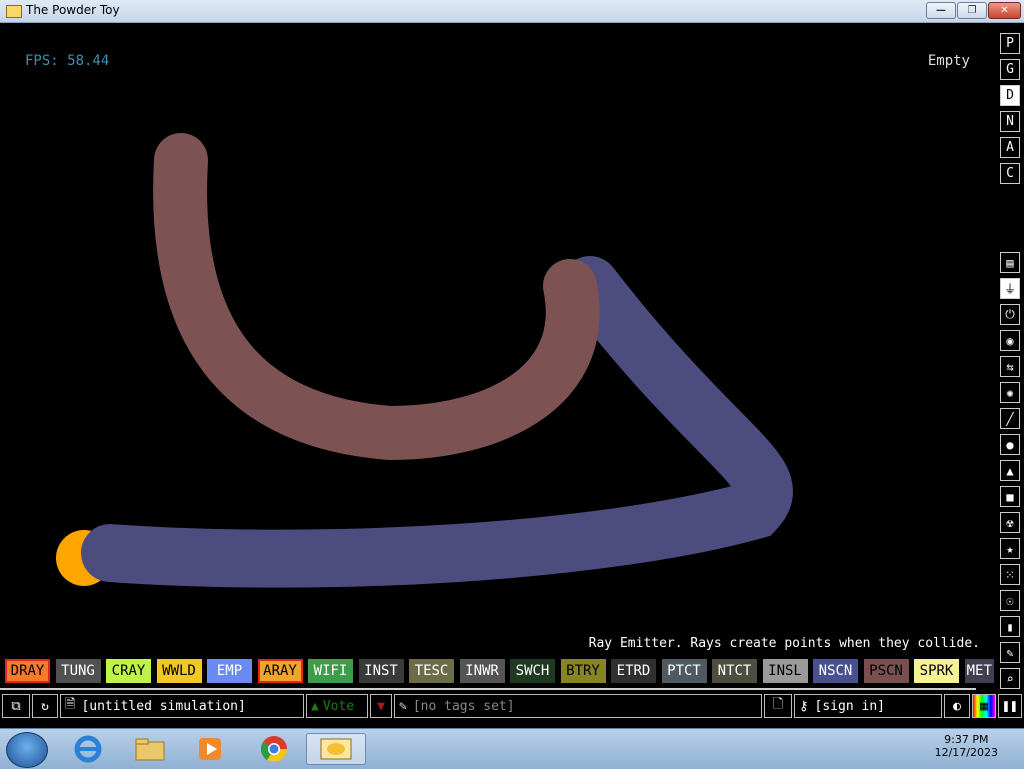 This screenshot has height=769, width=1024. Describe the element at coordinates (785, 671) in the screenshot. I see `element-insl-button: INSL` at that location.